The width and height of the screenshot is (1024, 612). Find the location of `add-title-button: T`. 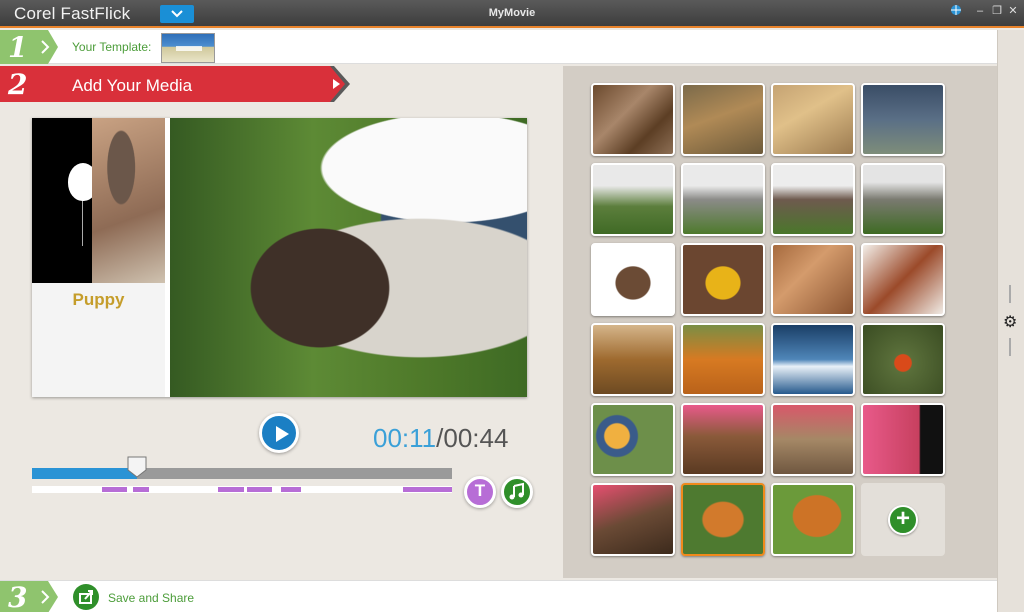

add-title-button: T is located at coordinates (480, 492).